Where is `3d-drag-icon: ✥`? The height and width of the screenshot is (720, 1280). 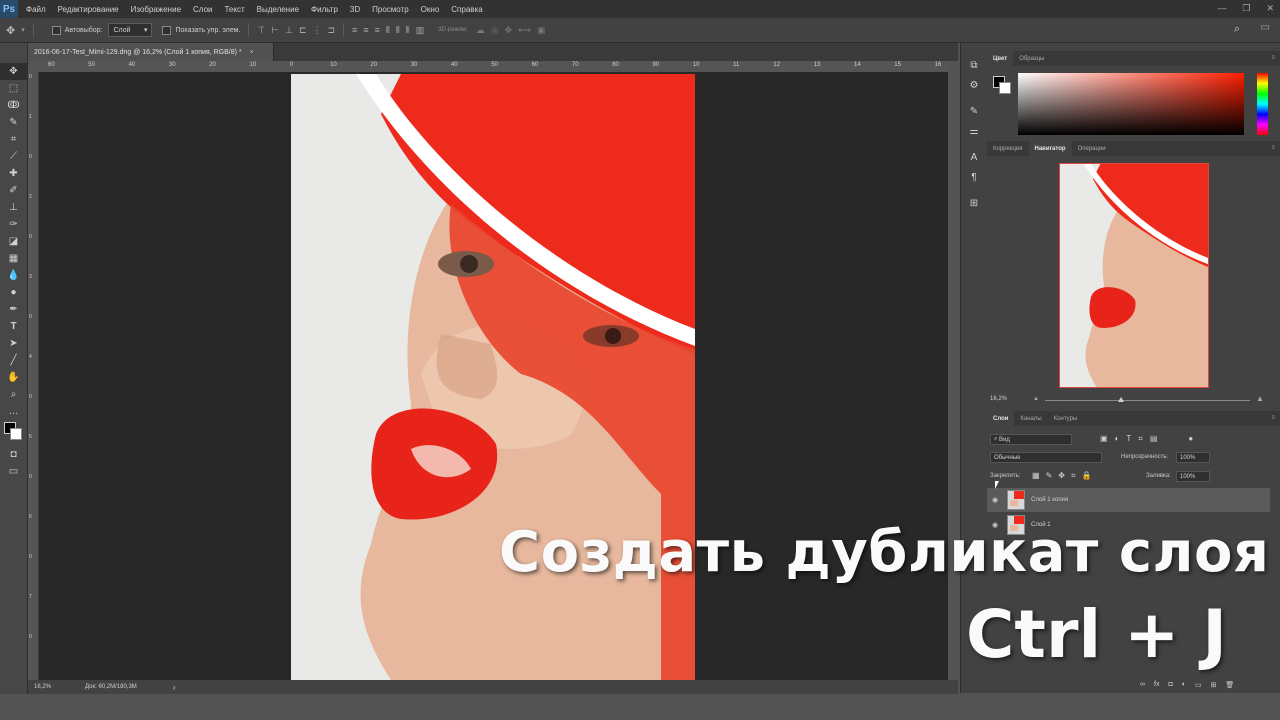 3d-drag-icon: ✥ is located at coordinates (509, 30).